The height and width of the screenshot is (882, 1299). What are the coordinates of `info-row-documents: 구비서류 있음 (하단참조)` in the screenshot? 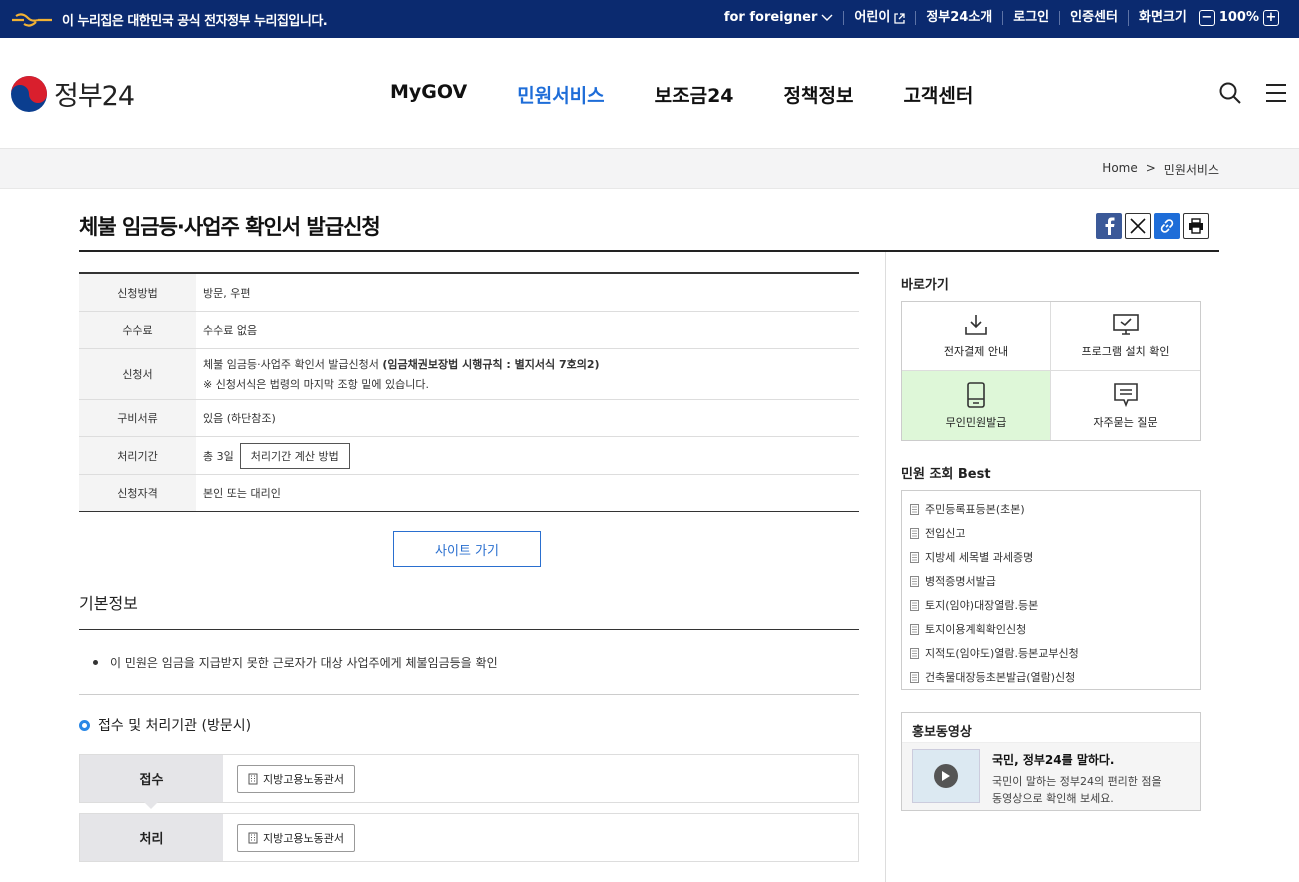 It's located at (469, 417).